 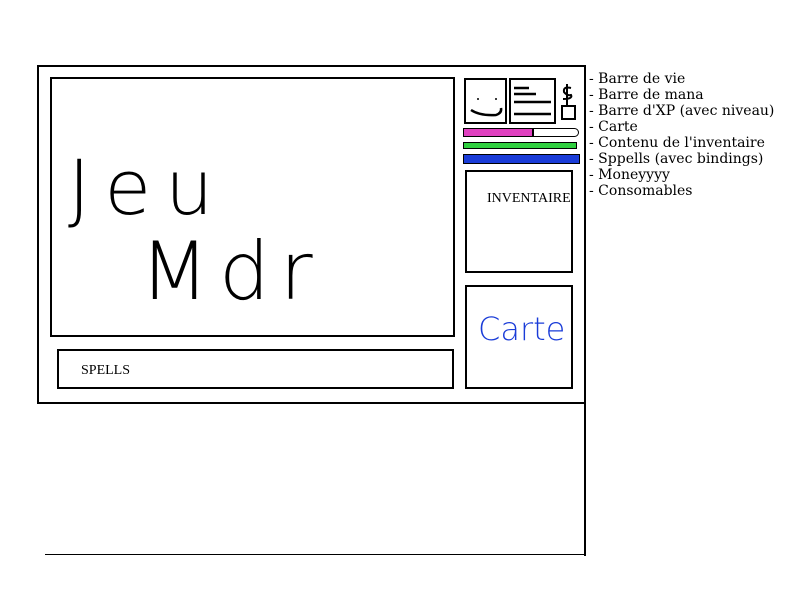 I want to click on menu-lines-icon, so click(x=532, y=101).